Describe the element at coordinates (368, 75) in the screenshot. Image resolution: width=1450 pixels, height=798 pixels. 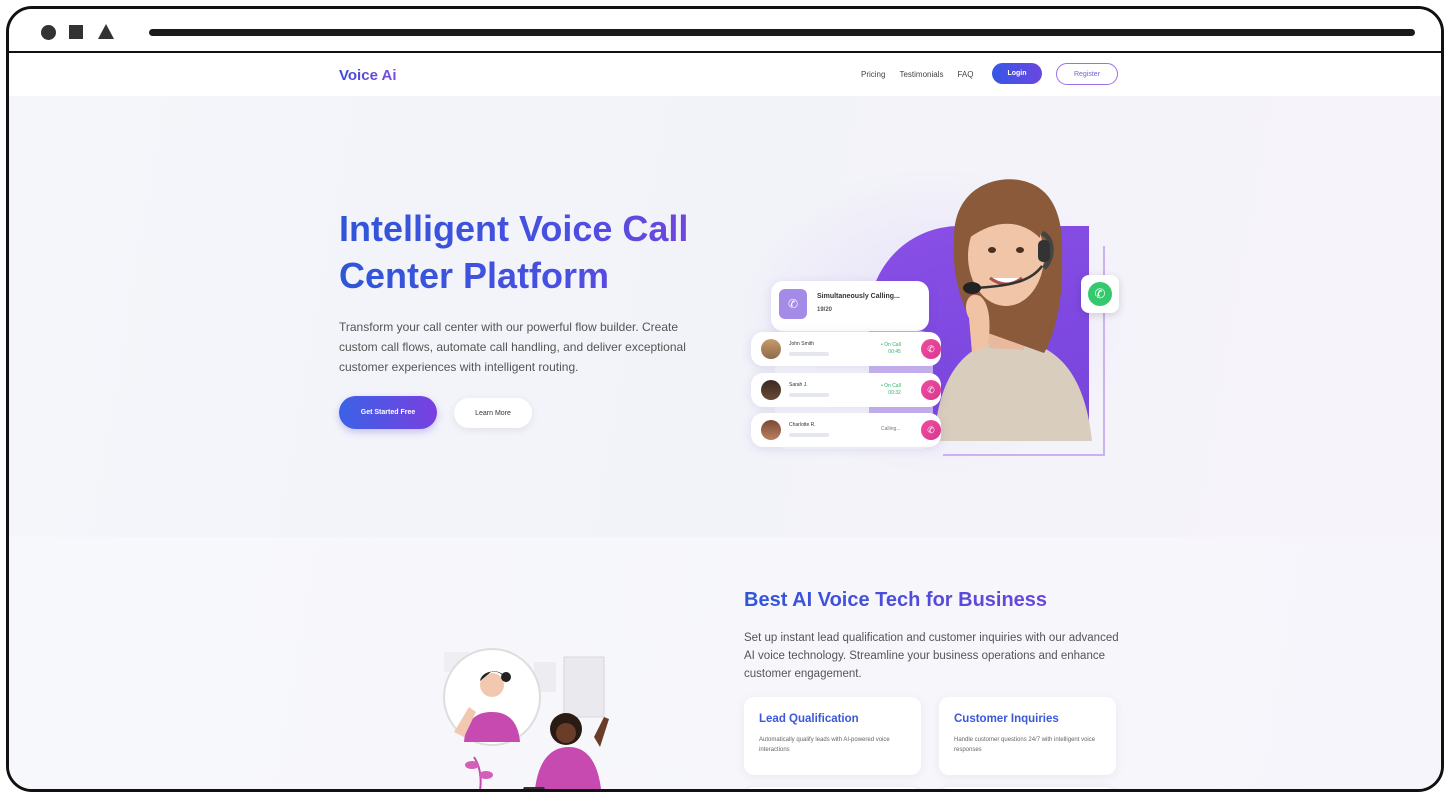
I see `brand-logo: Voice Ai` at that location.